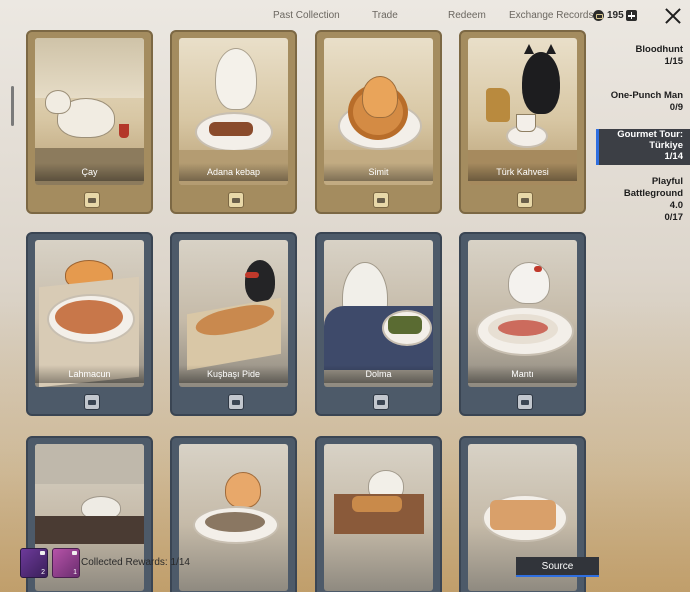 This screenshot has height=592, width=690. Describe the element at coordinates (522, 172) in the screenshot. I see `card-name: Türk Kahvesi` at that location.